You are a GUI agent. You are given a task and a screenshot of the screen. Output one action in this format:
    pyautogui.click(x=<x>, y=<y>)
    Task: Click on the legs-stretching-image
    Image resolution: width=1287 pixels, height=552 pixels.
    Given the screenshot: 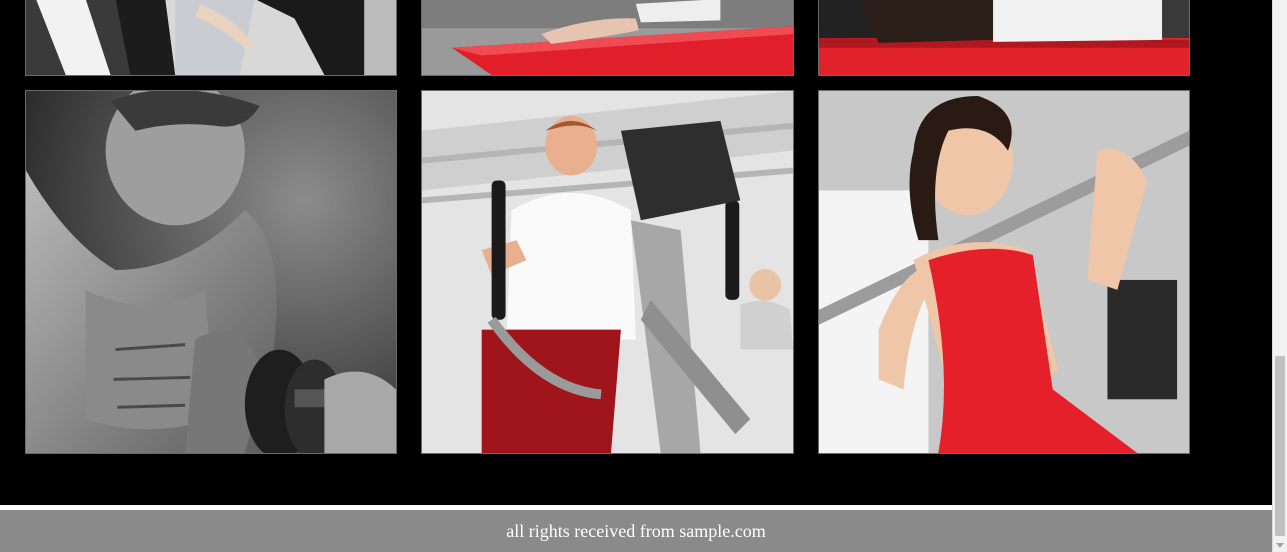 What is the action you would take?
    pyautogui.click(x=211, y=37)
    